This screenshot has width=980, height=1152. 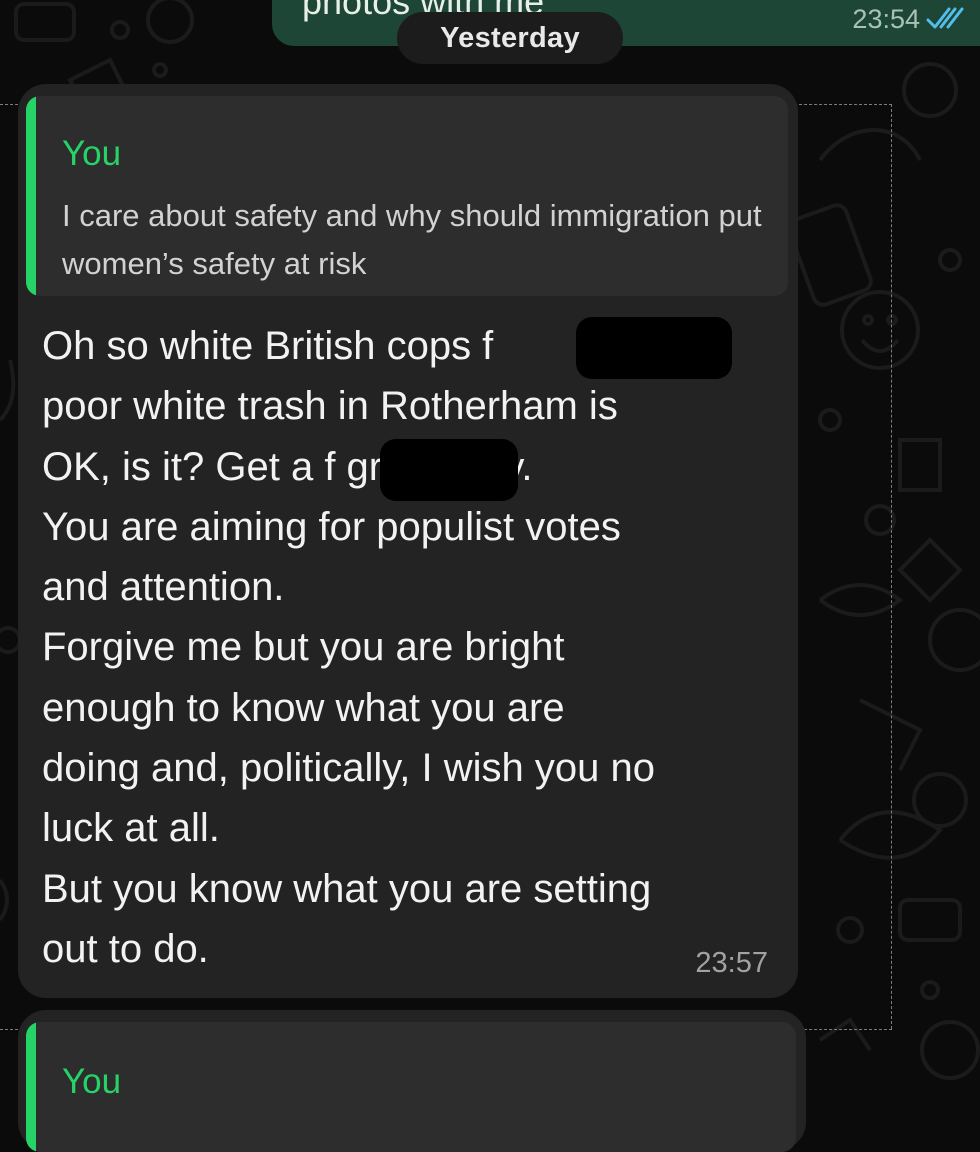 I want to click on message-time: 23:57, so click(x=731, y=963).